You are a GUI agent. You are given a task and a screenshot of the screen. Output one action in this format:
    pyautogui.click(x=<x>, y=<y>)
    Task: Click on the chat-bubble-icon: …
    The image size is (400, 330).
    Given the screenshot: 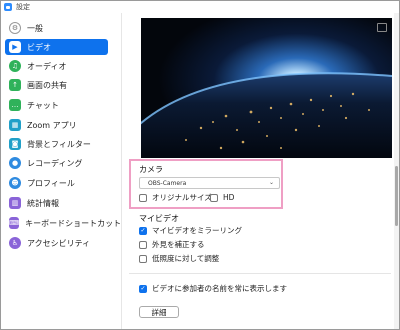 What is the action you would take?
    pyautogui.click(x=15, y=105)
    